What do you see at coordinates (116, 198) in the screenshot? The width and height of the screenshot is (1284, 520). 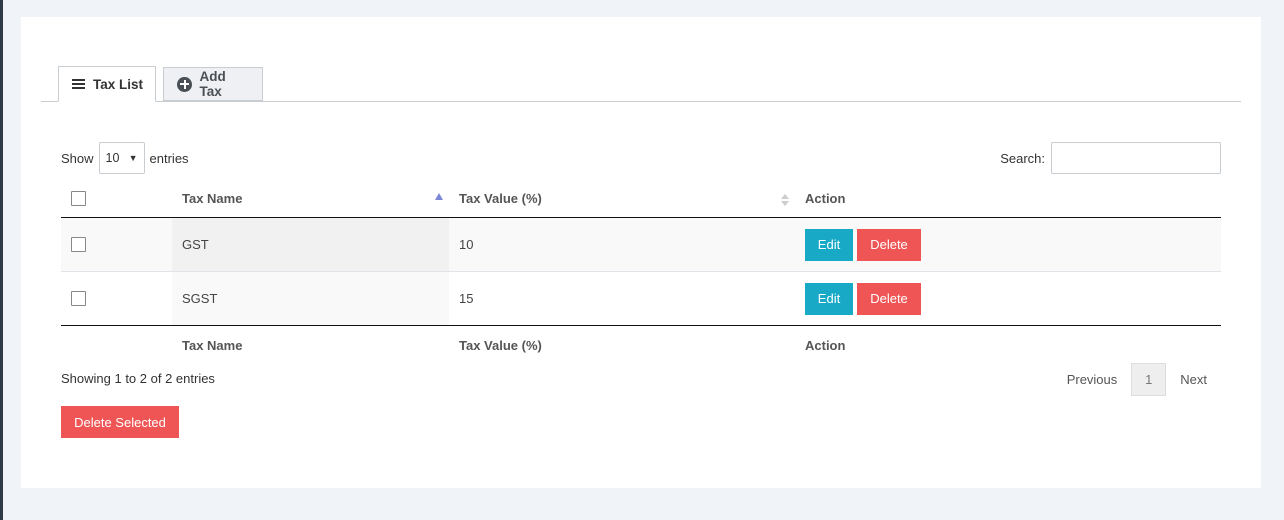 I see `header-select-cell` at bounding box center [116, 198].